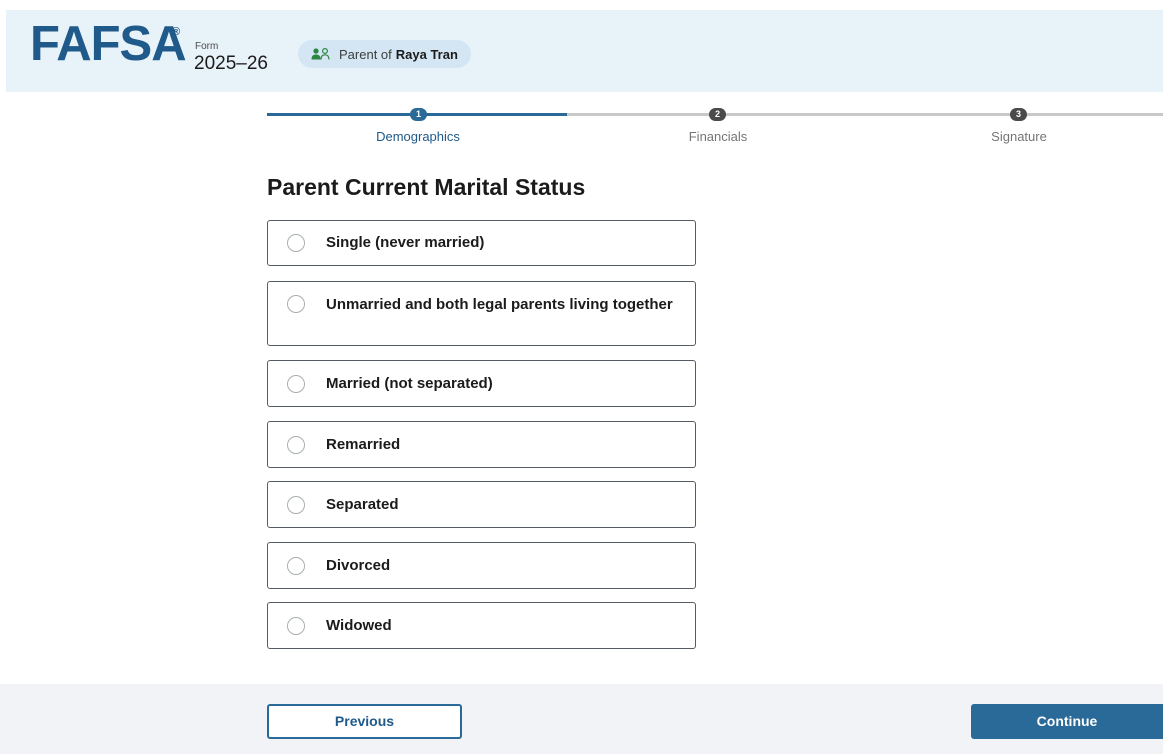 This screenshot has width=1163, height=754. I want to click on step-3-indicator: 3, so click(1018, 114).